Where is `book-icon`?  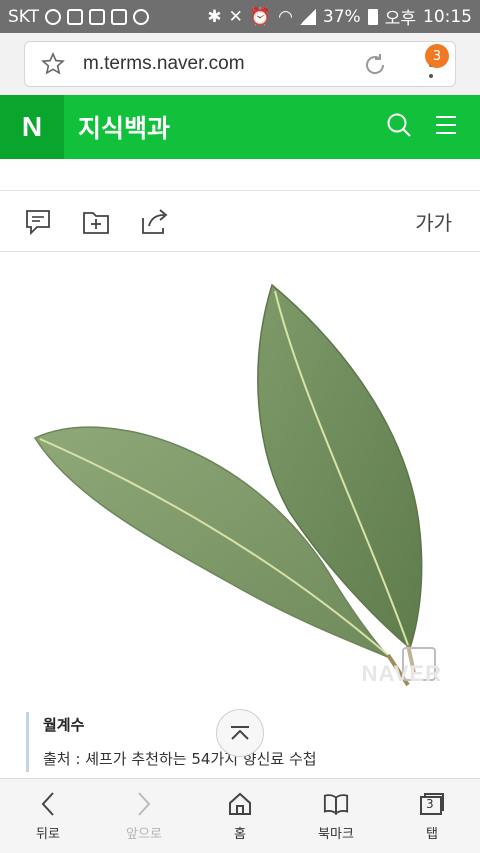 book-icon is located at coordinates (336, 804).